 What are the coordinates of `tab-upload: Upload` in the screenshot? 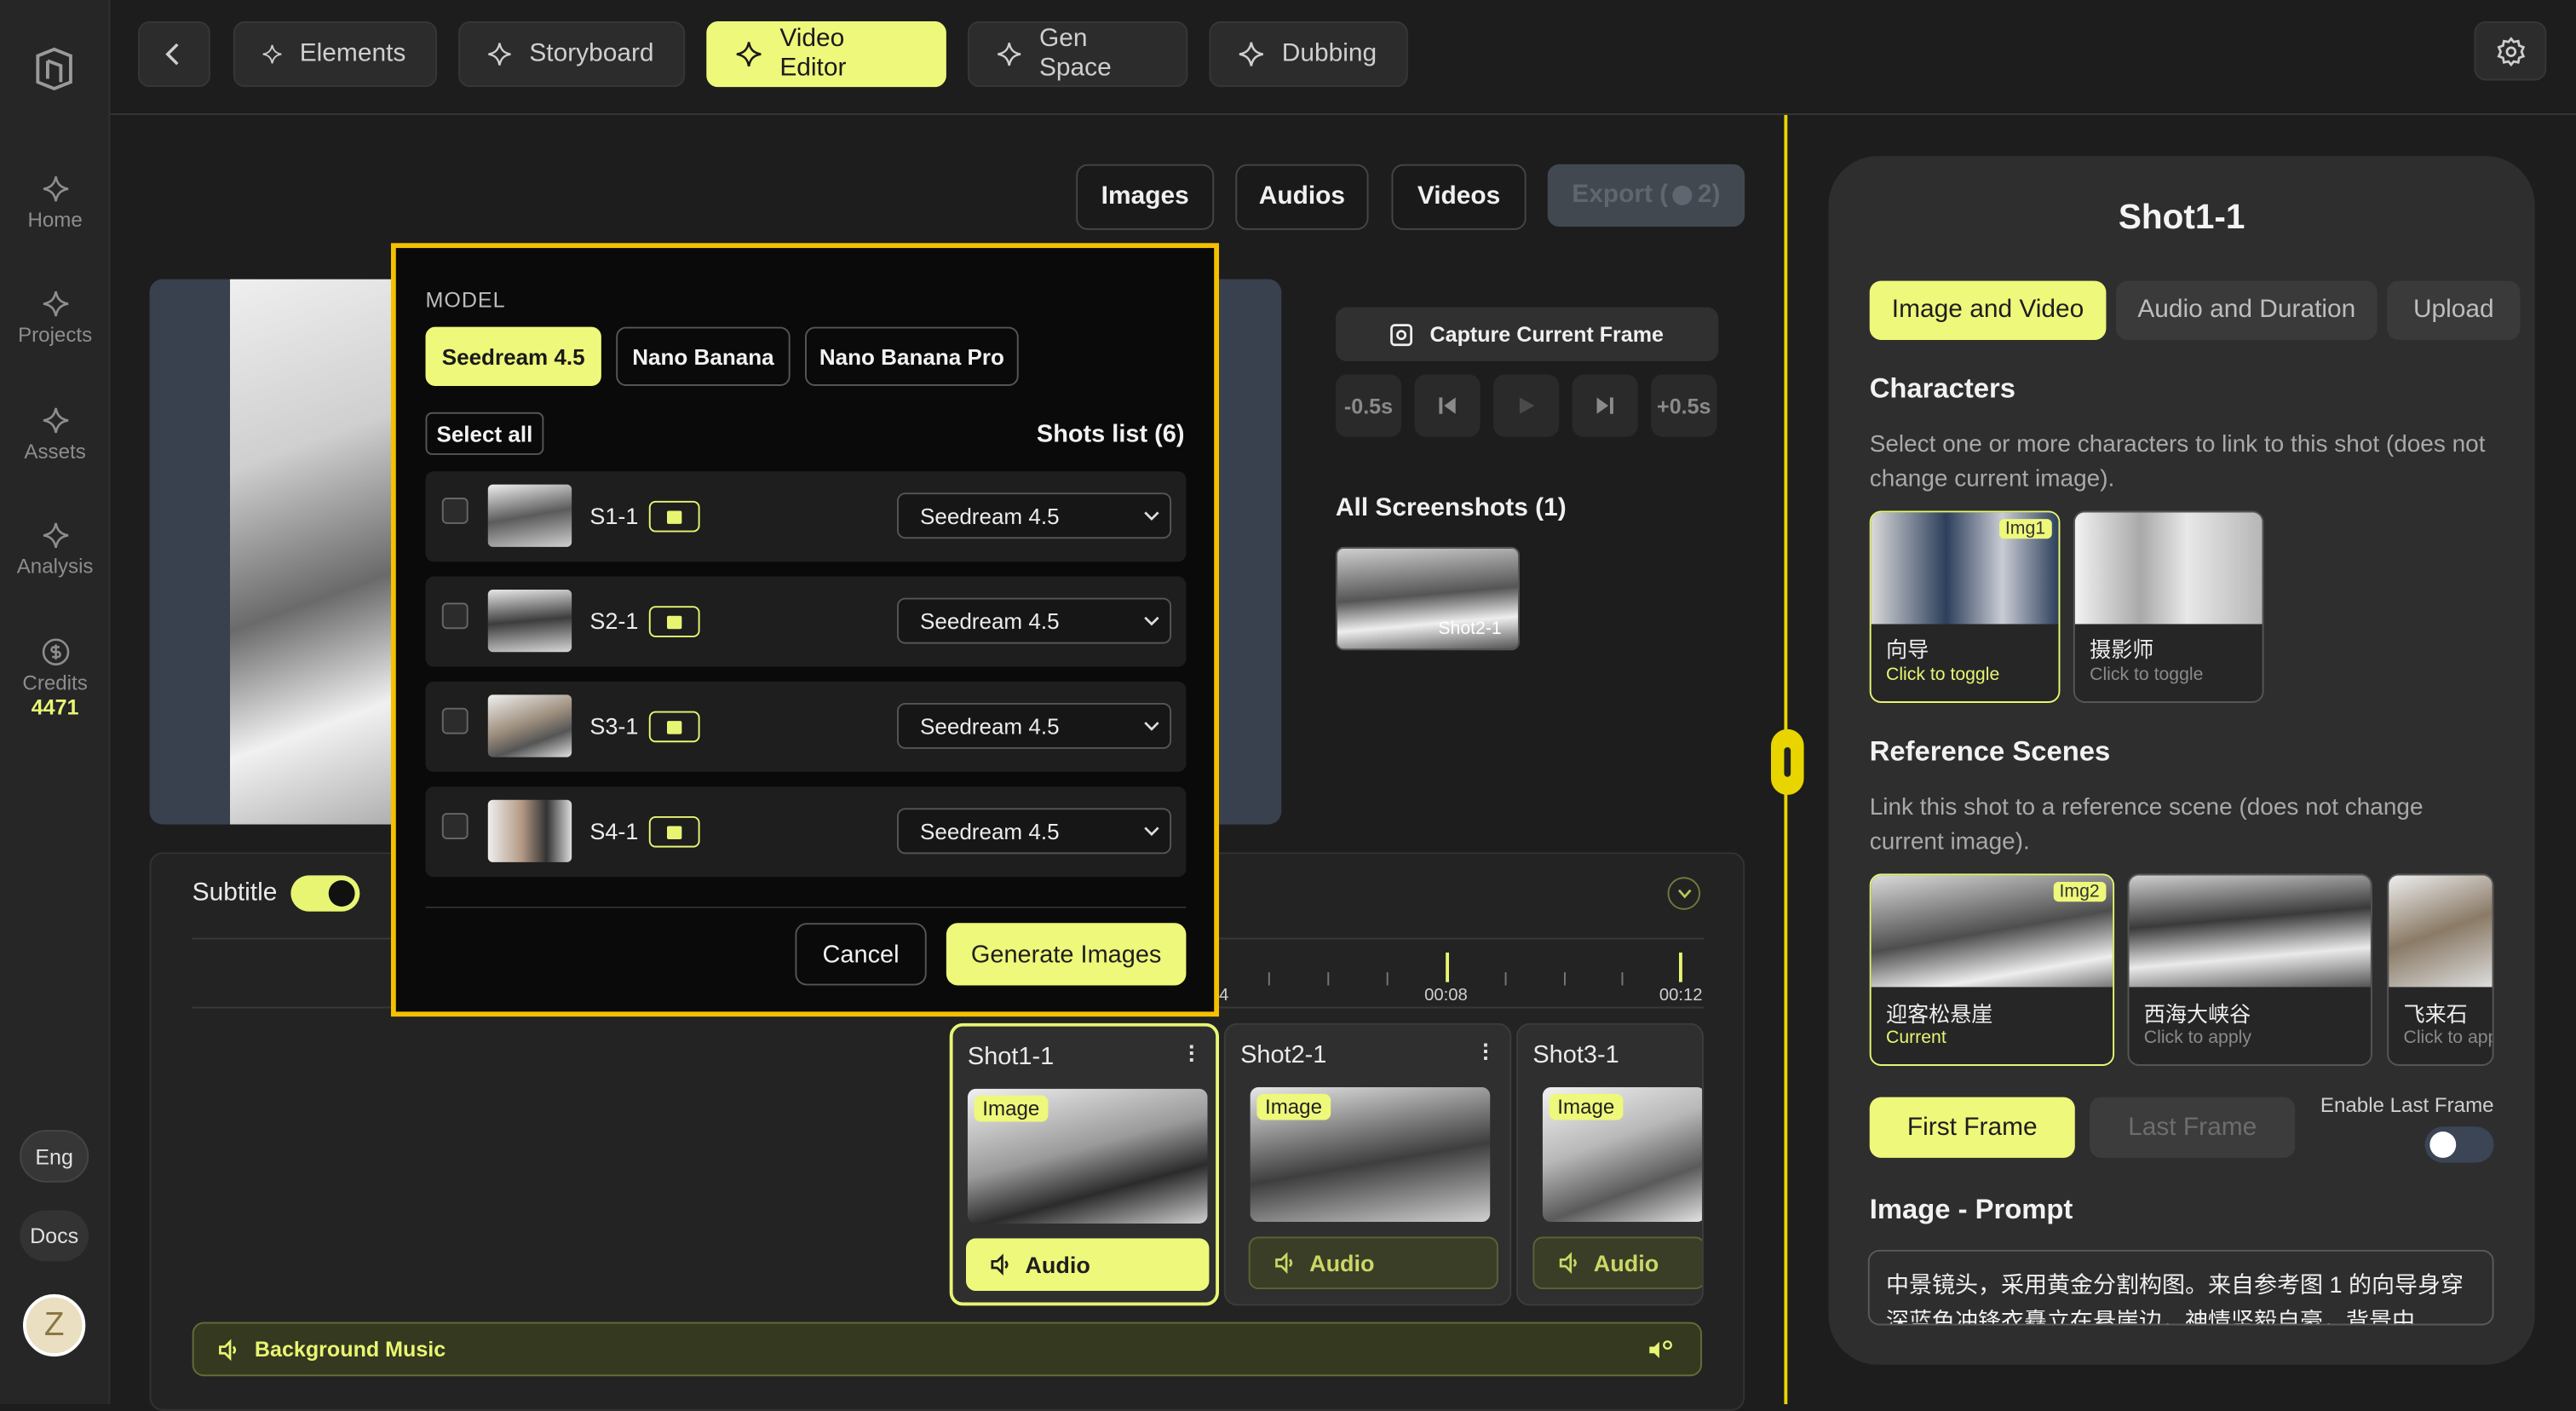 It's located at (2454, 310).